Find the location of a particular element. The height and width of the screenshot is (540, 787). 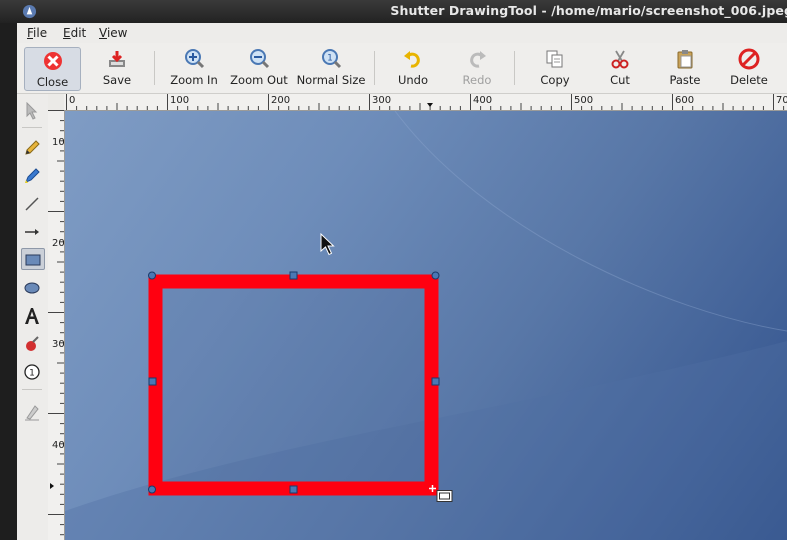

save-button: Save is located at coordinates (117, 68).